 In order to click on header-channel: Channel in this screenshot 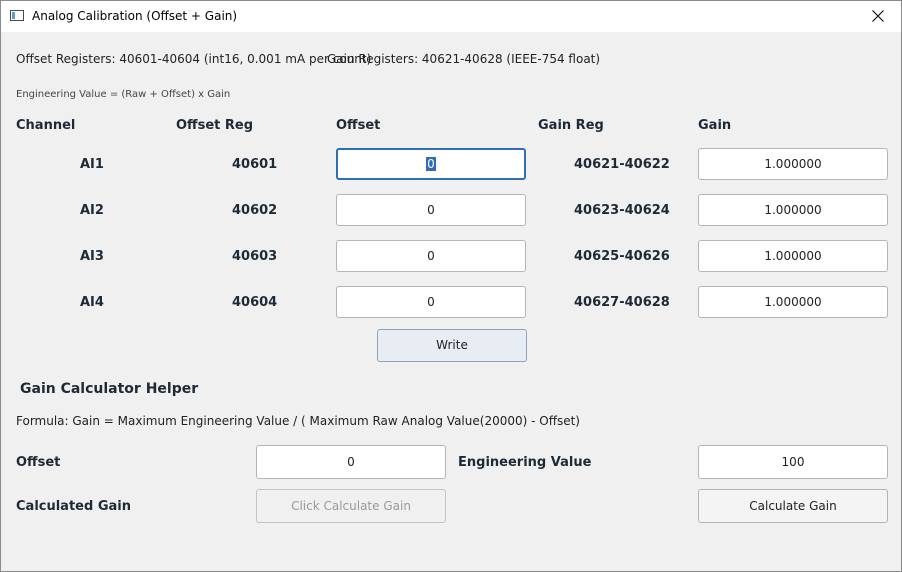, I will do `click(46, 125)`.